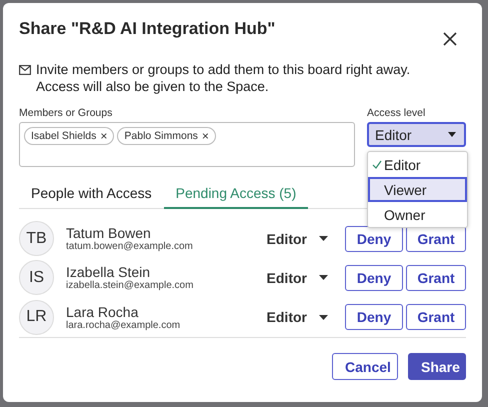 The height and width of the screenshot is (407, 488). I want to click on avatar: LR, so click(36, 317).